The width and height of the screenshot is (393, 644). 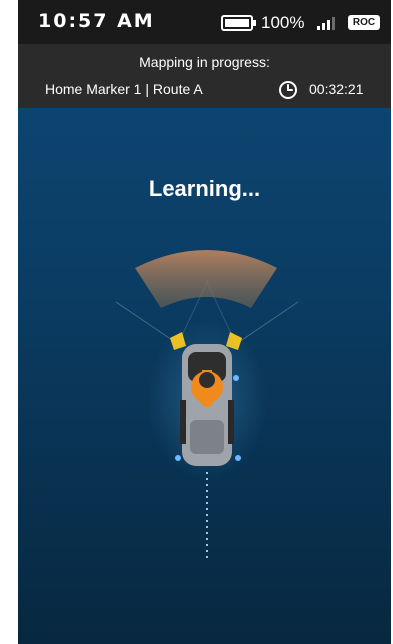 What do you see at coordinates (288, 90) in the screenshot?
I see `clock-icon` at bounding box center [288, 90].